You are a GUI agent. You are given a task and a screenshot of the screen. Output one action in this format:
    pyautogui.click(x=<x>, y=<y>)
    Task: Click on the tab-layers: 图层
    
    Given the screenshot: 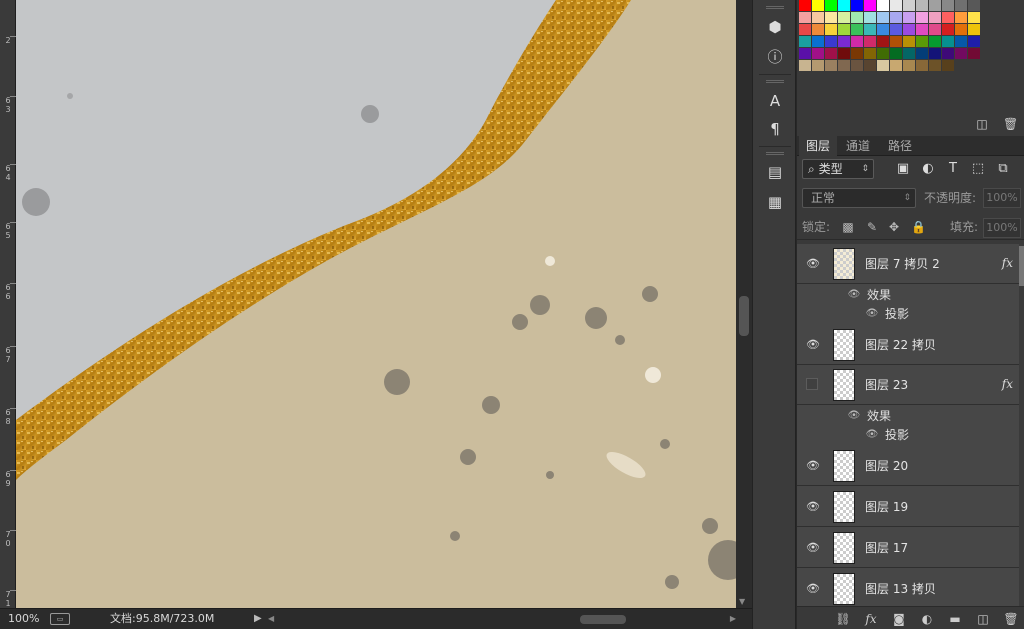 What is the action you would take?
    pyautogui.click(x=818, y=146)
    